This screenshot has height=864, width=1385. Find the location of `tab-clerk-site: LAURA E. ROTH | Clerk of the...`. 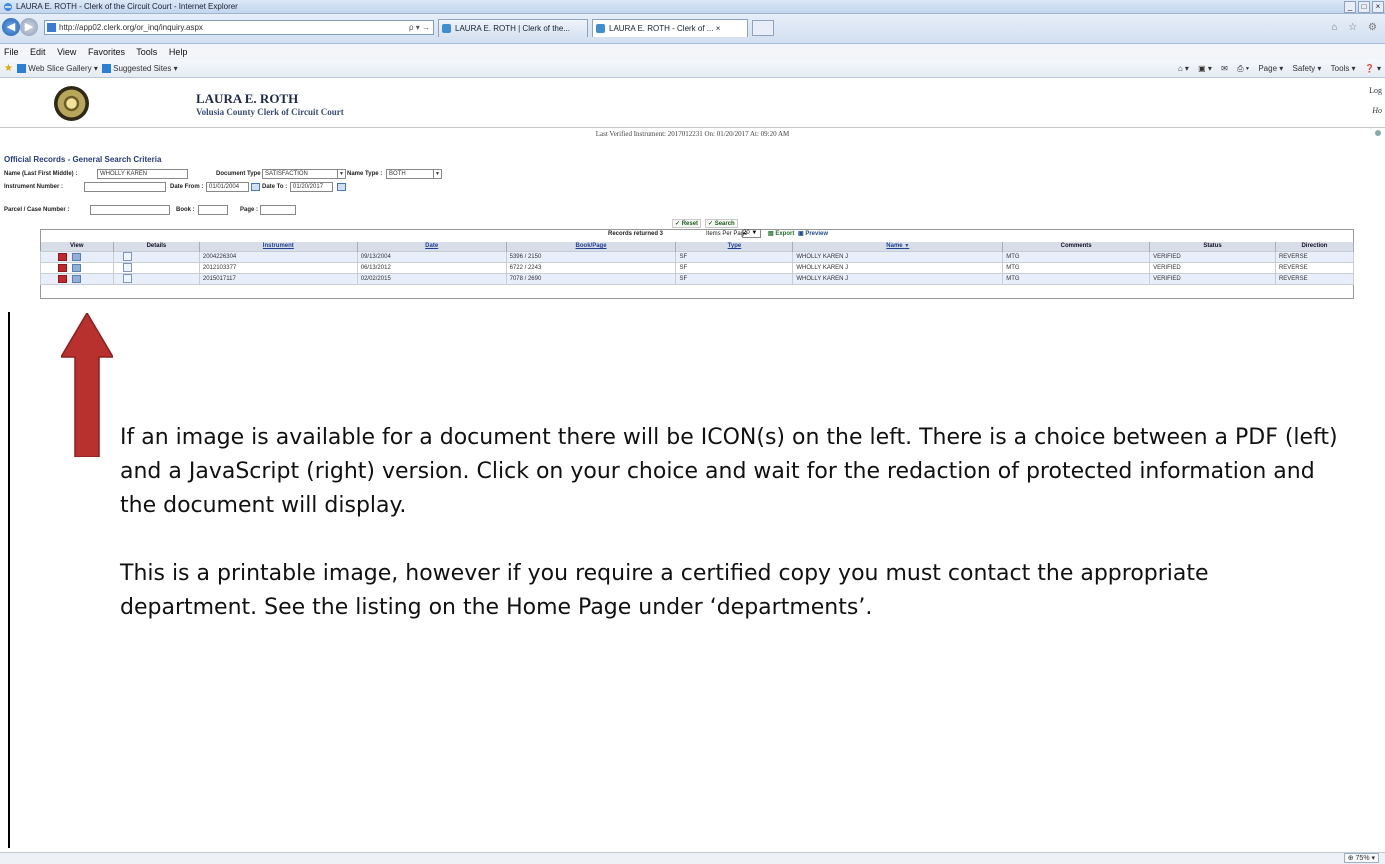

tab-clerk-site: LAURA E. ROTH | Clerk of the... is located at coordinates (513, 28).